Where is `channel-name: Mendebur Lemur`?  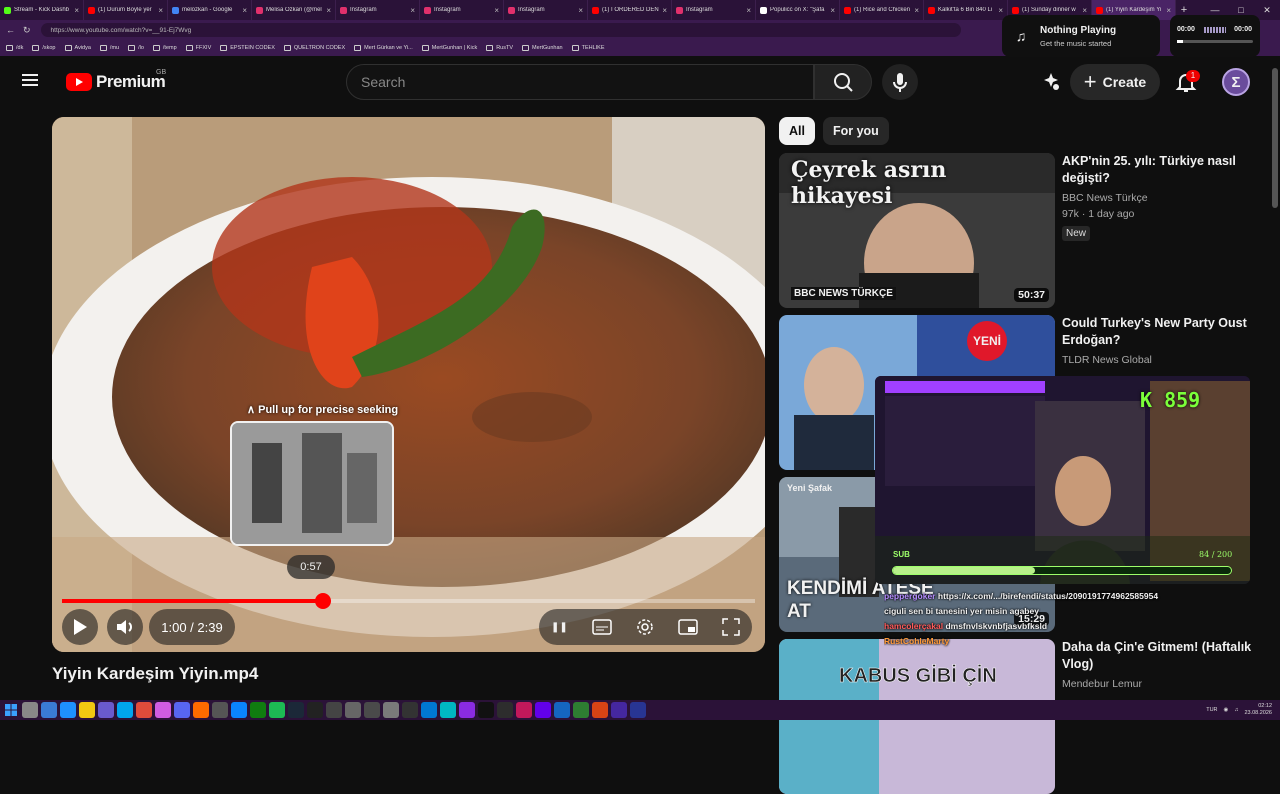
channel-name: Mendebur Lemur is located at coordinates (1162, 684).